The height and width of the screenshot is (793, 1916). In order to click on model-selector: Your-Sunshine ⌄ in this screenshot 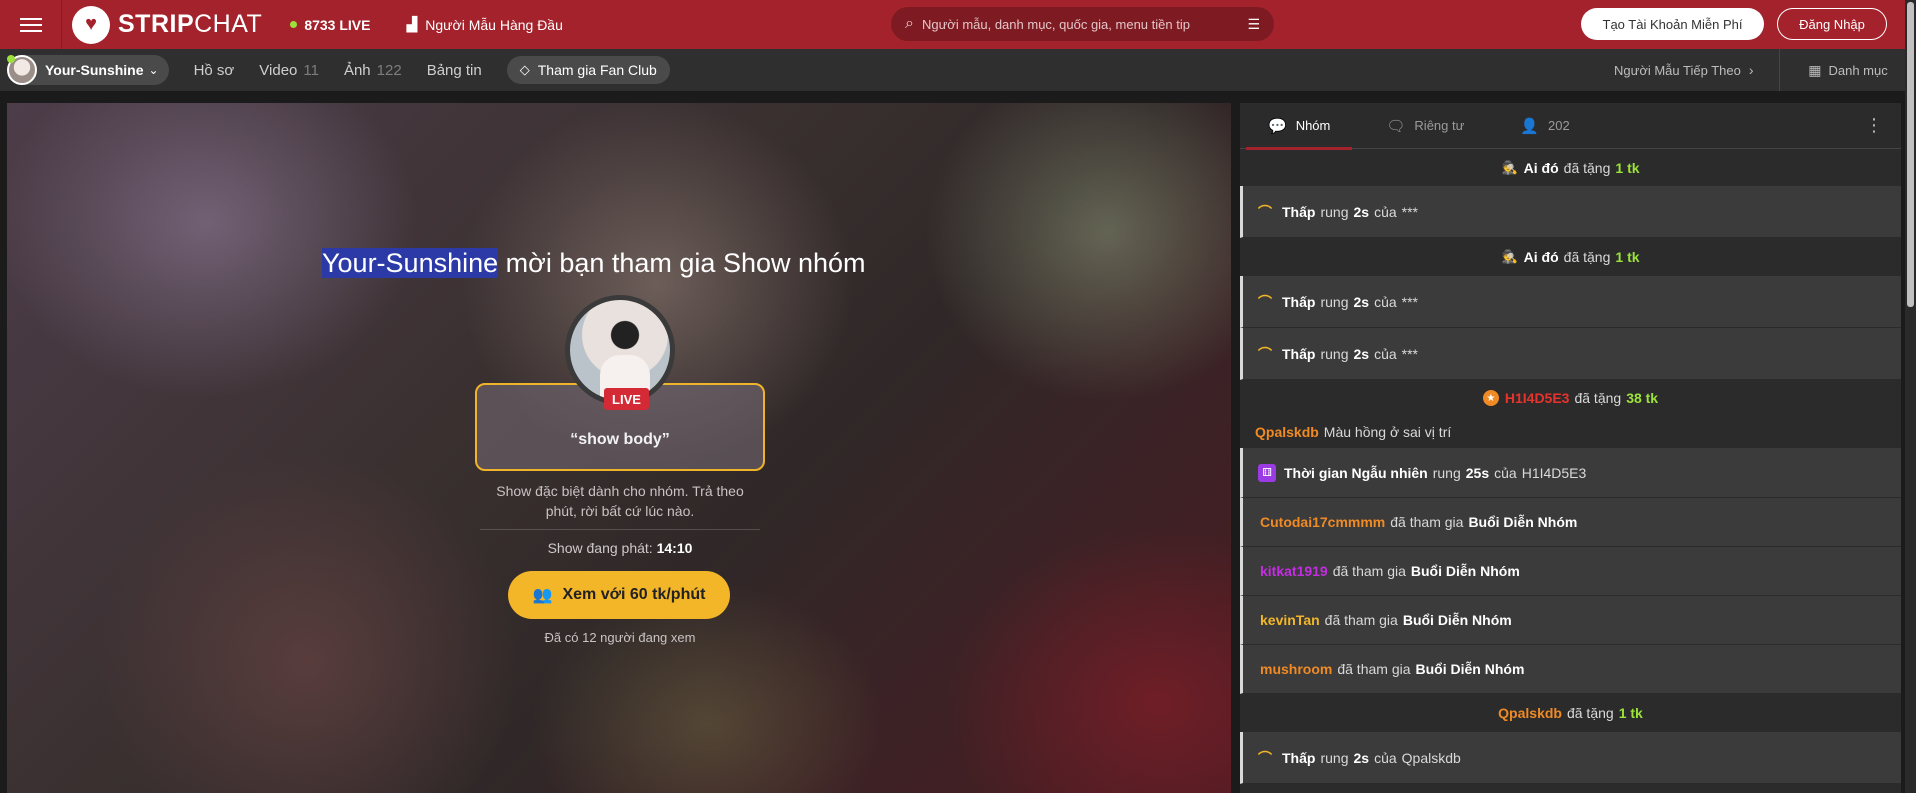, I will do `click(88, 70)`.